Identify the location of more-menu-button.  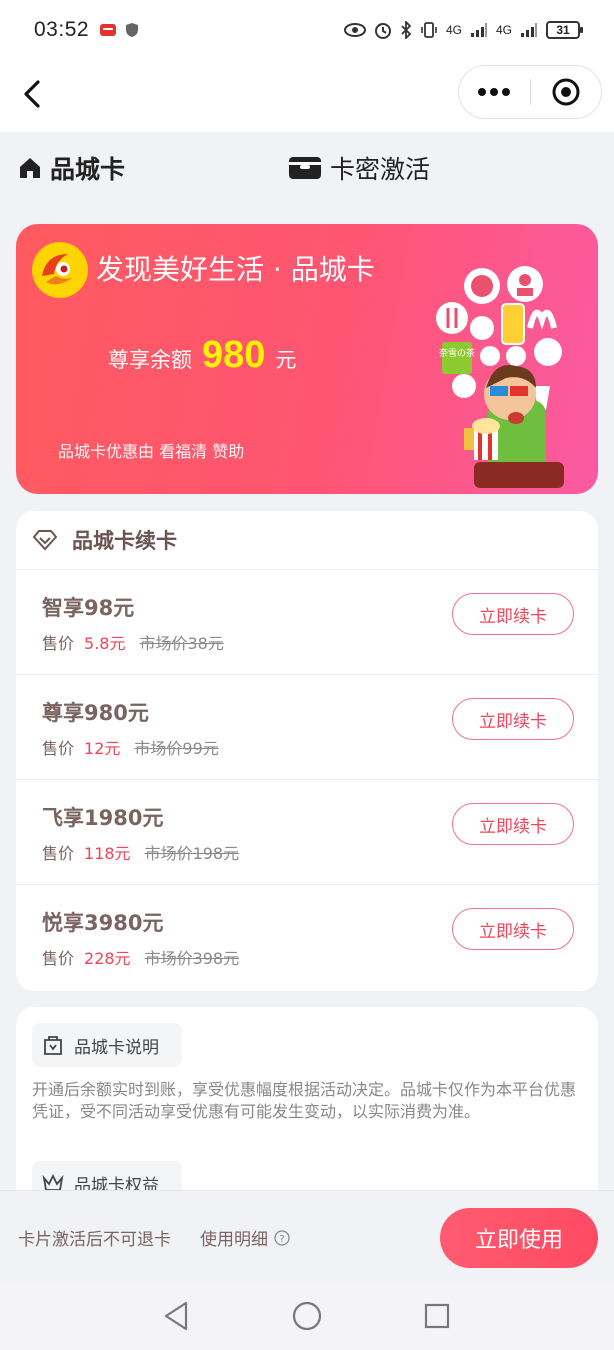
(494, 92).